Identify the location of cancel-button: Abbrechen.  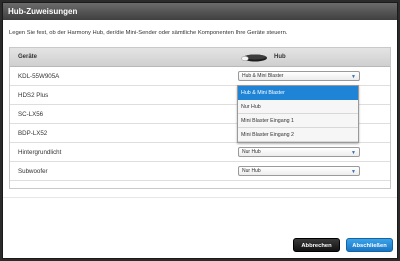
(316, 245).